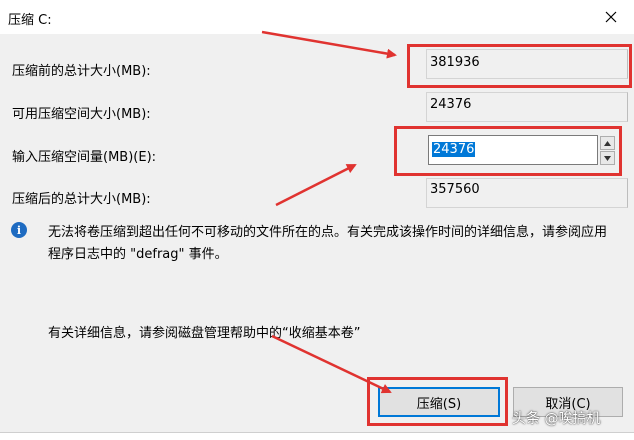 Image resolution: width=634 pixels, height=440 pixels. What do you see at coordinates (331, 364) in the screenshot?
I see `arrow-to-shrink-button` at bounding box center [331, 364].